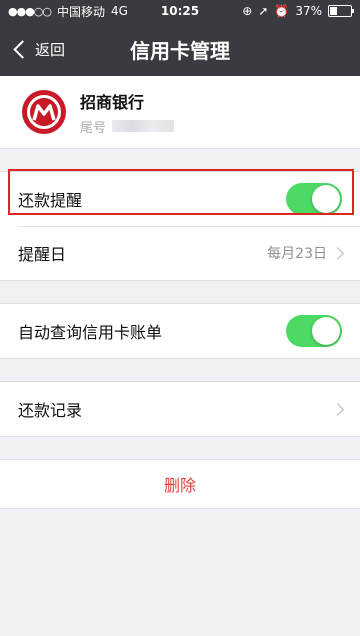 This screenshot has width=360, height=636. I want to click on records-section: 还款记录, so click(180, 409).